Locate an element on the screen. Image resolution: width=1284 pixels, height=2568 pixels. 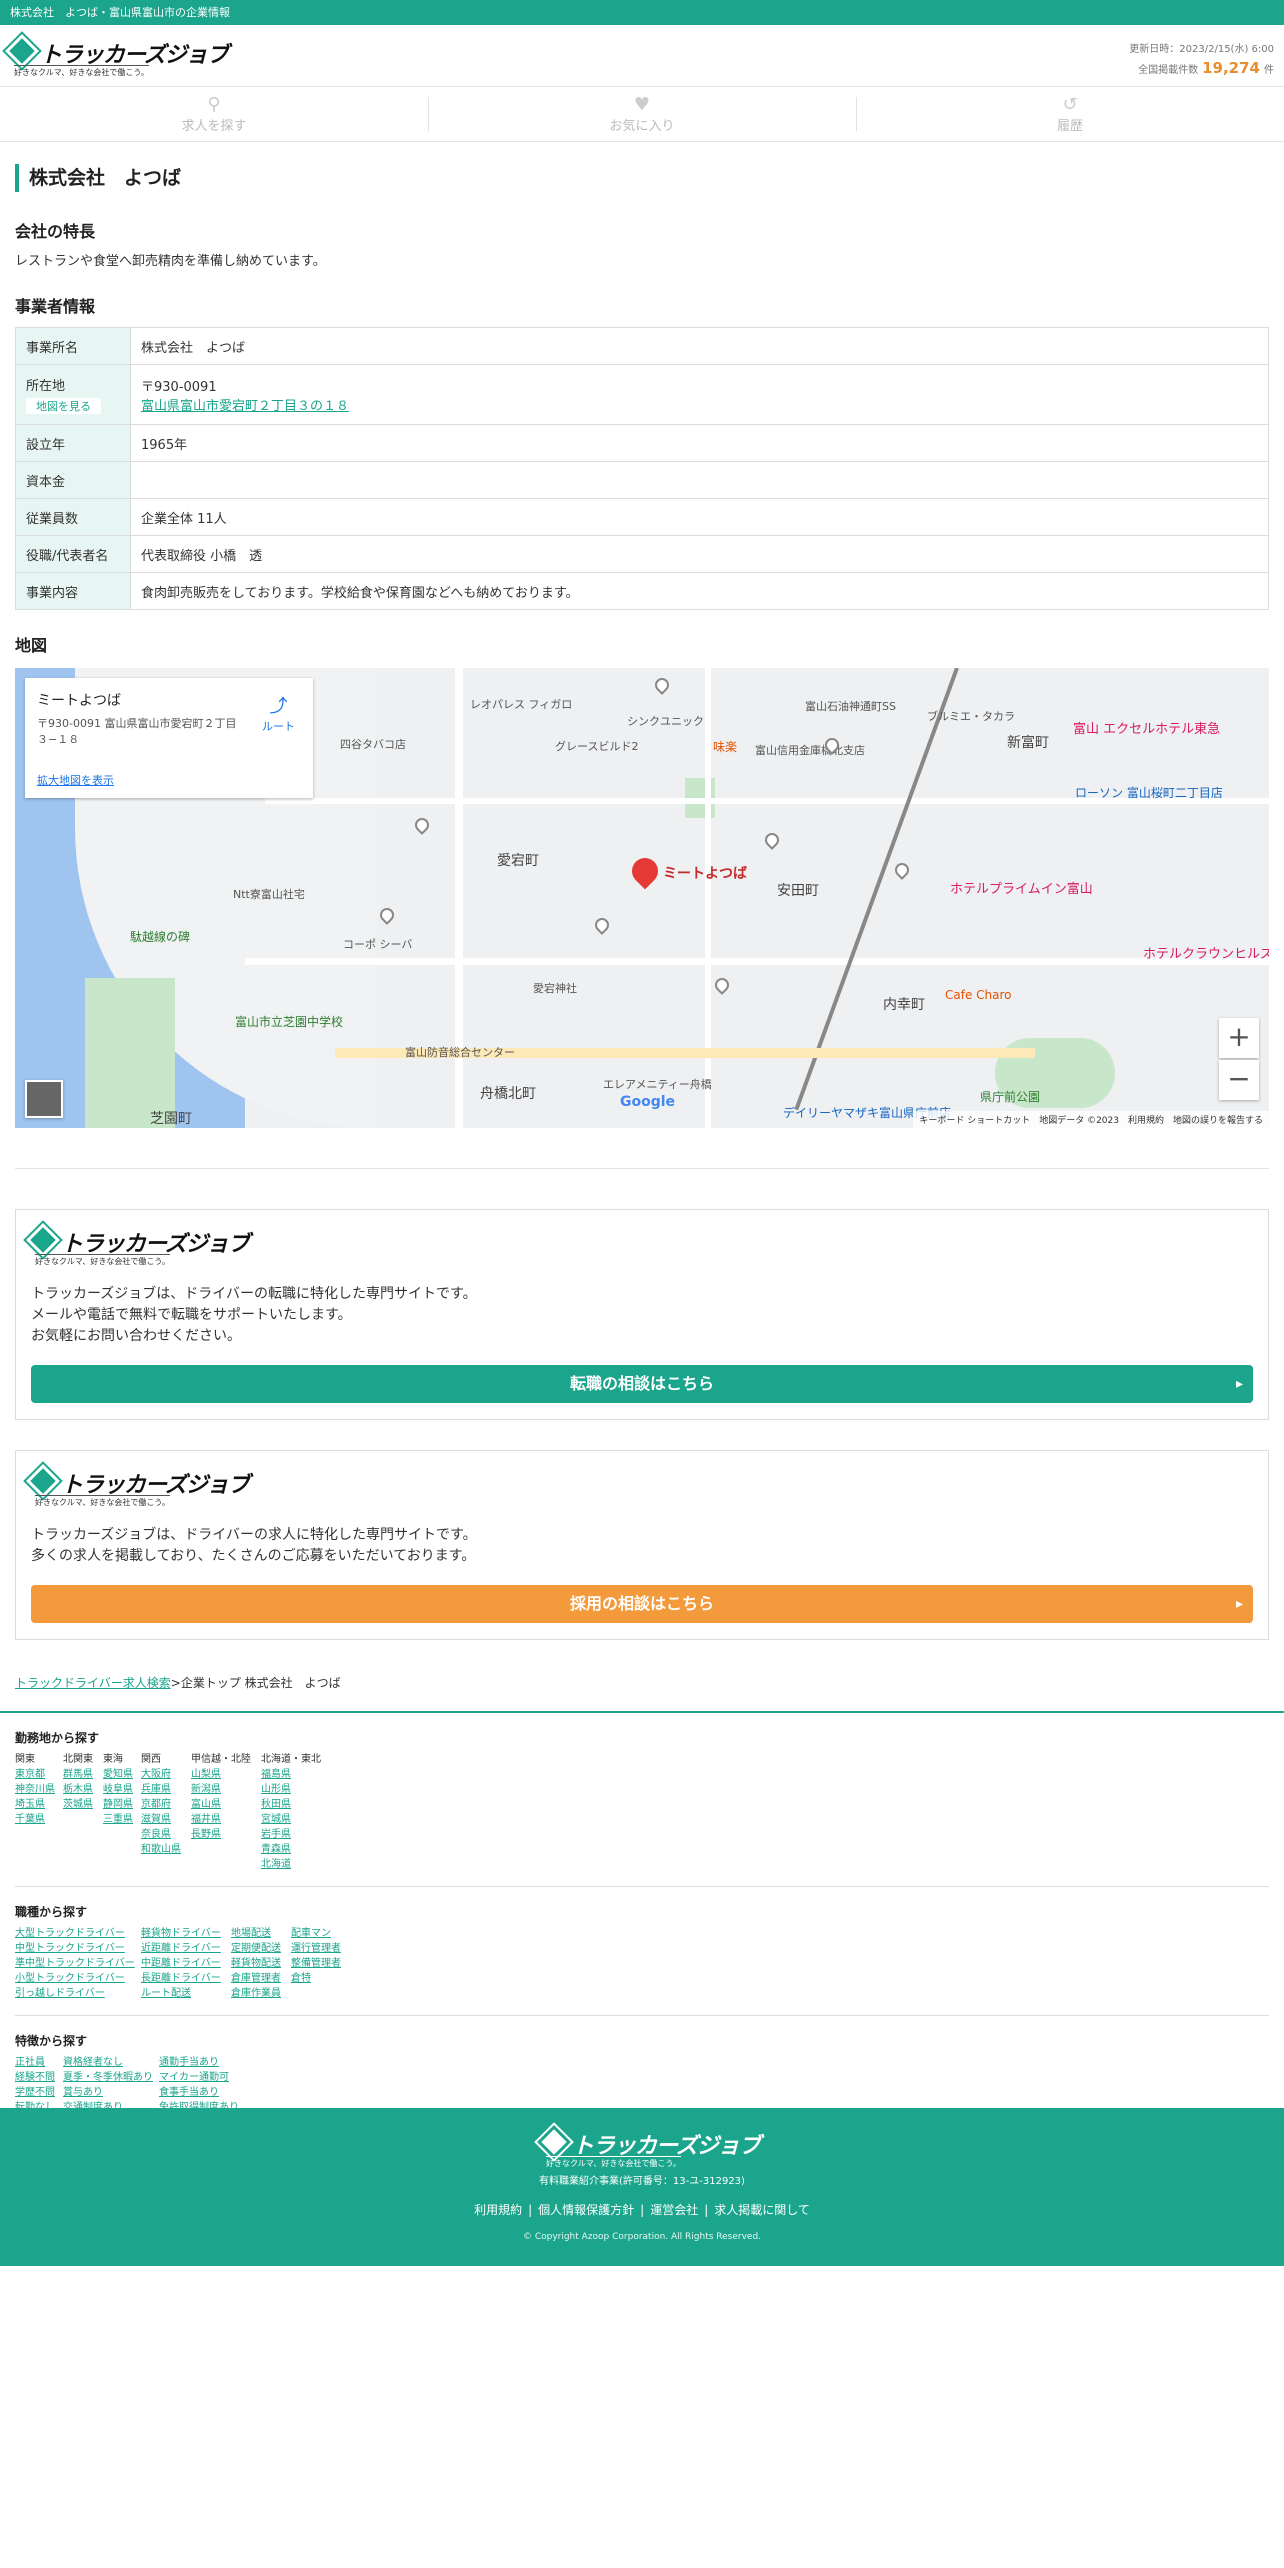
search-link: 山形県 is located at coordinates (296, 1789).